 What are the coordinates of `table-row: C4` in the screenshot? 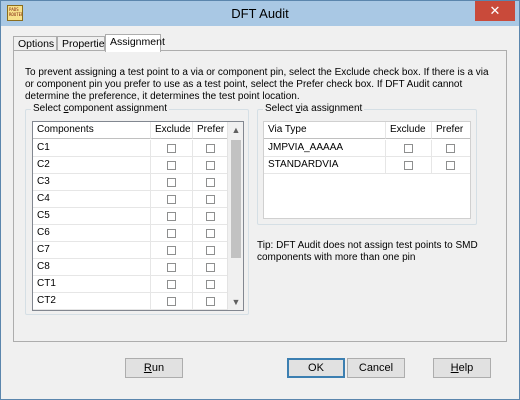 It's located at (131, 199).